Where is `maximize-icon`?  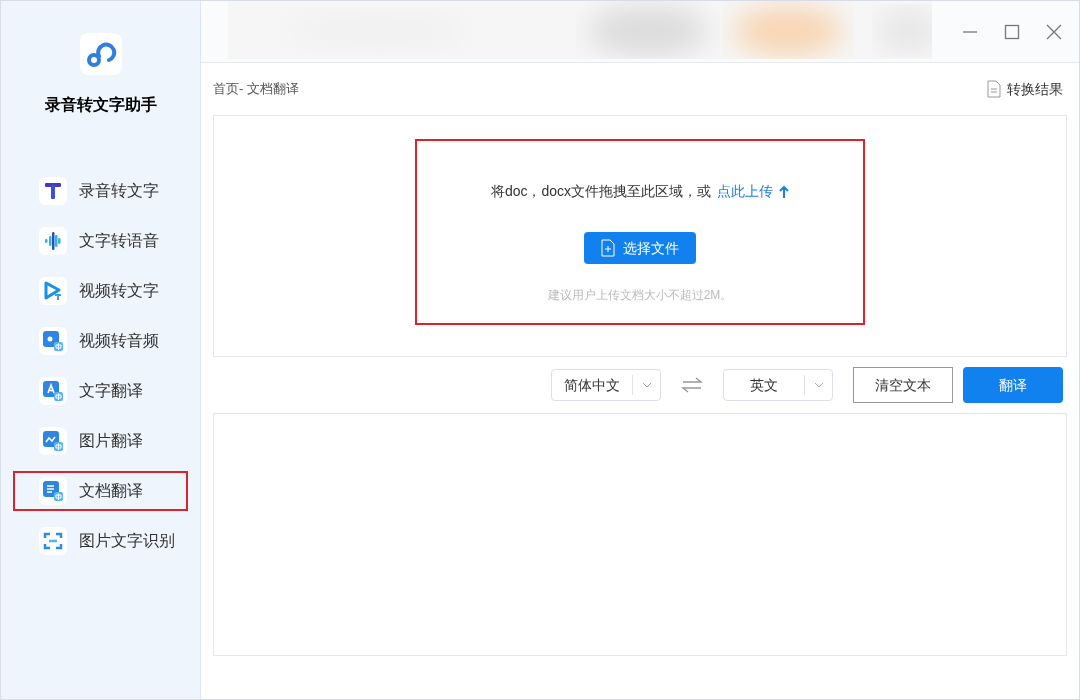
maximize-icon is located at coordinates (1012, 31).